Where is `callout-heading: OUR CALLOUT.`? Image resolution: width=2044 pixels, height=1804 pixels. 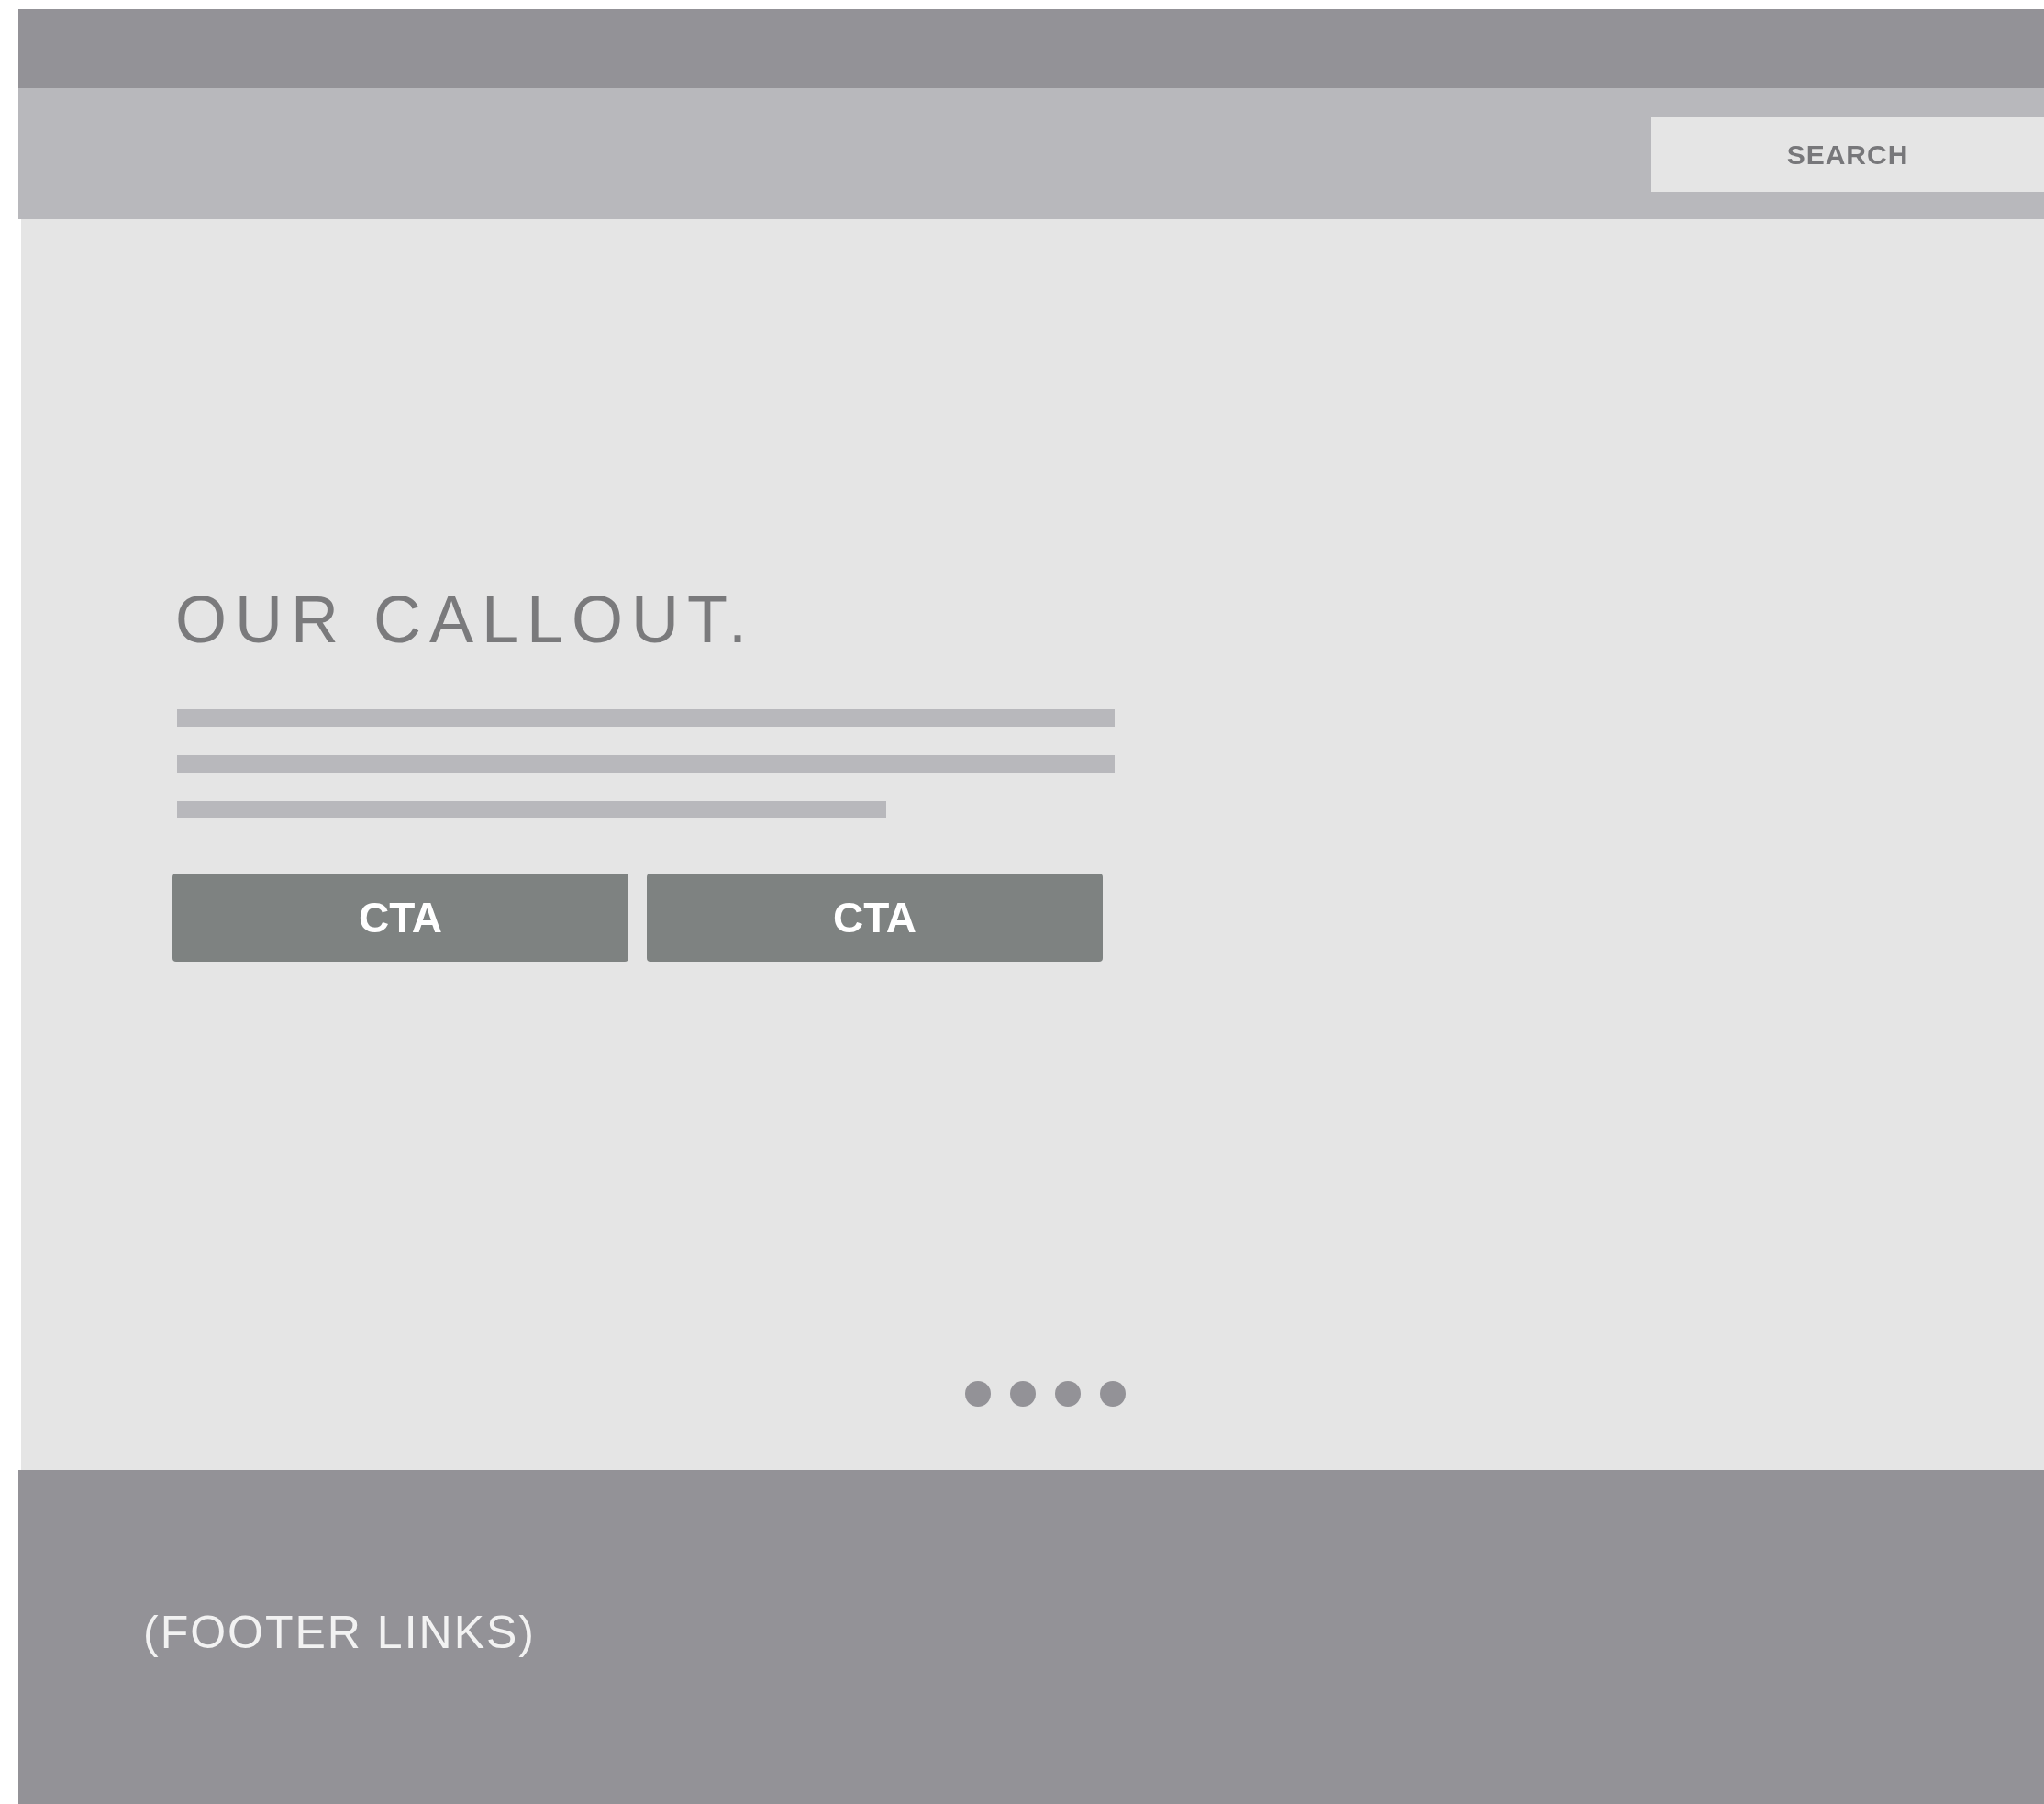
callout-heading: OUR CALLOUT. is located at coordinates (466, 619).